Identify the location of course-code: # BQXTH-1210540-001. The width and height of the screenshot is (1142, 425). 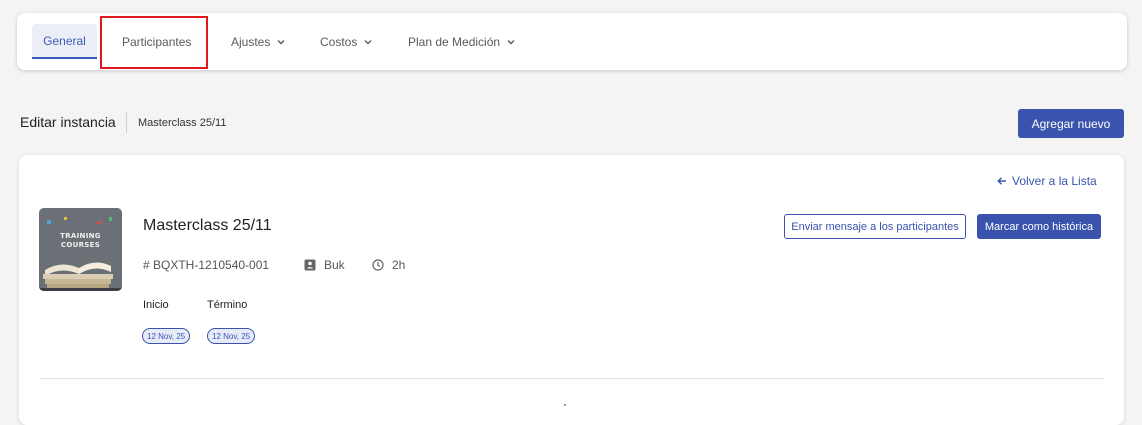
(206, 265).